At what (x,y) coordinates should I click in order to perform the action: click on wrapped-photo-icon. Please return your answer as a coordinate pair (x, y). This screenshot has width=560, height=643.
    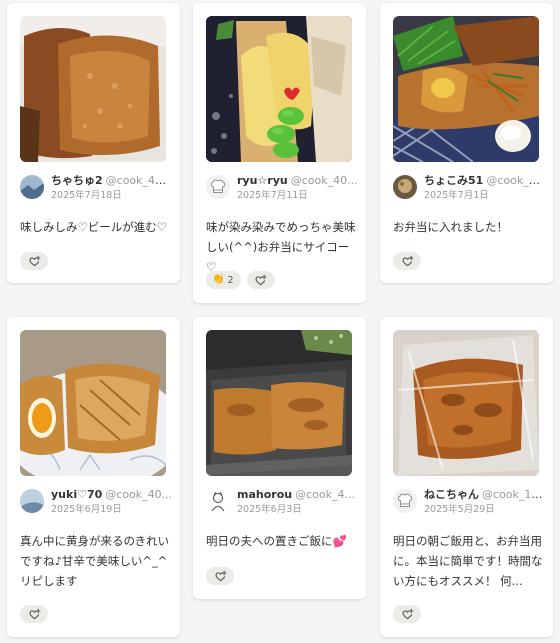
    Looking at the image, I should click on (466, 403).